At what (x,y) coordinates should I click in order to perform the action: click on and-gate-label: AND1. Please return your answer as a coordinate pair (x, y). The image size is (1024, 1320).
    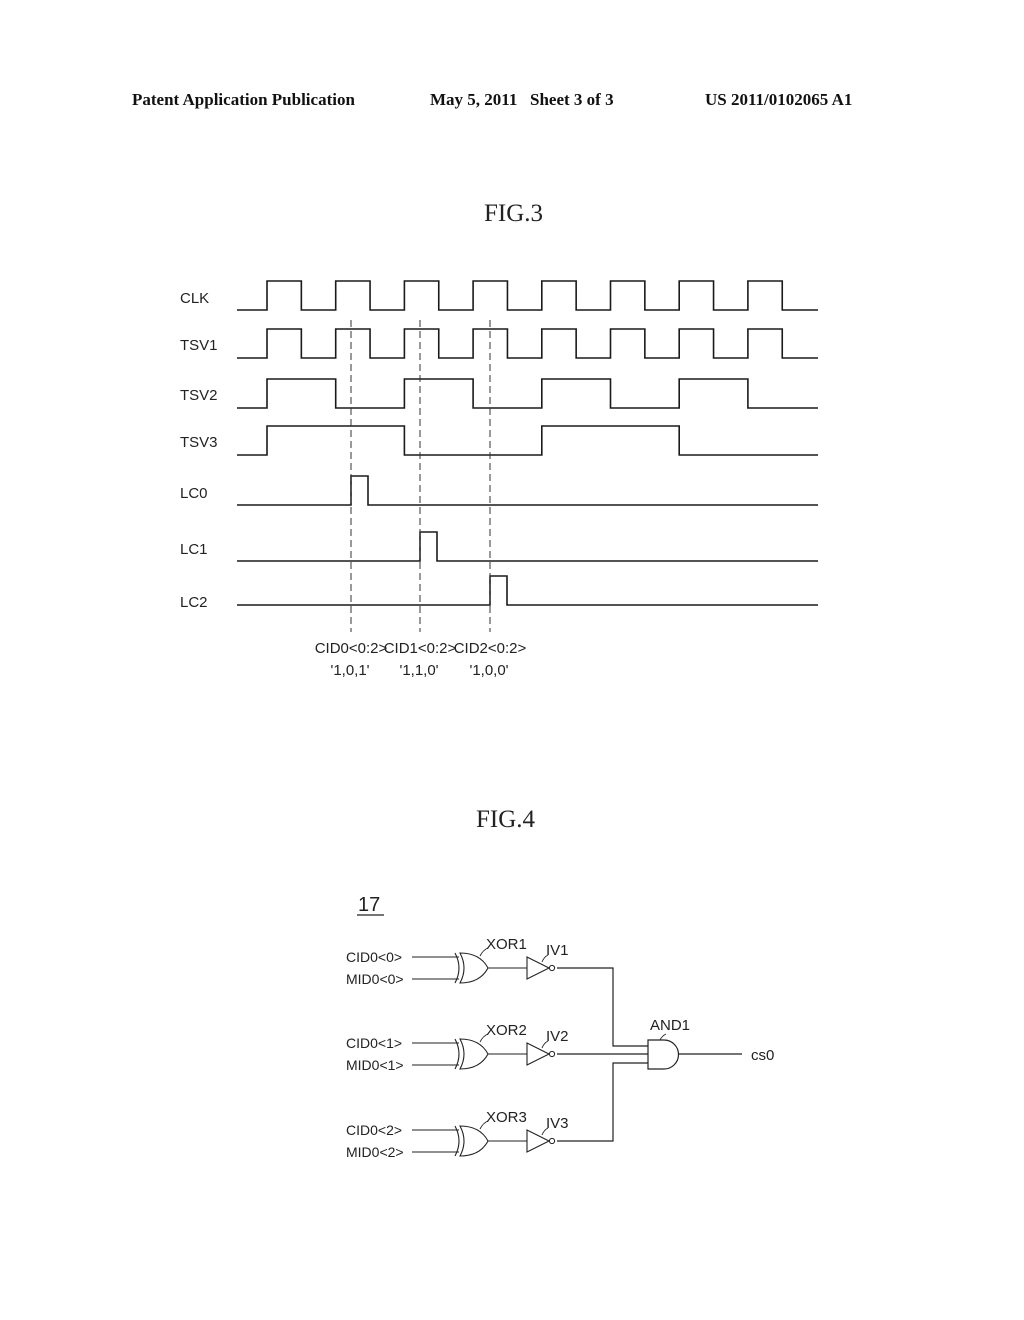
    Looking at the image, I should click on (670, 1025).